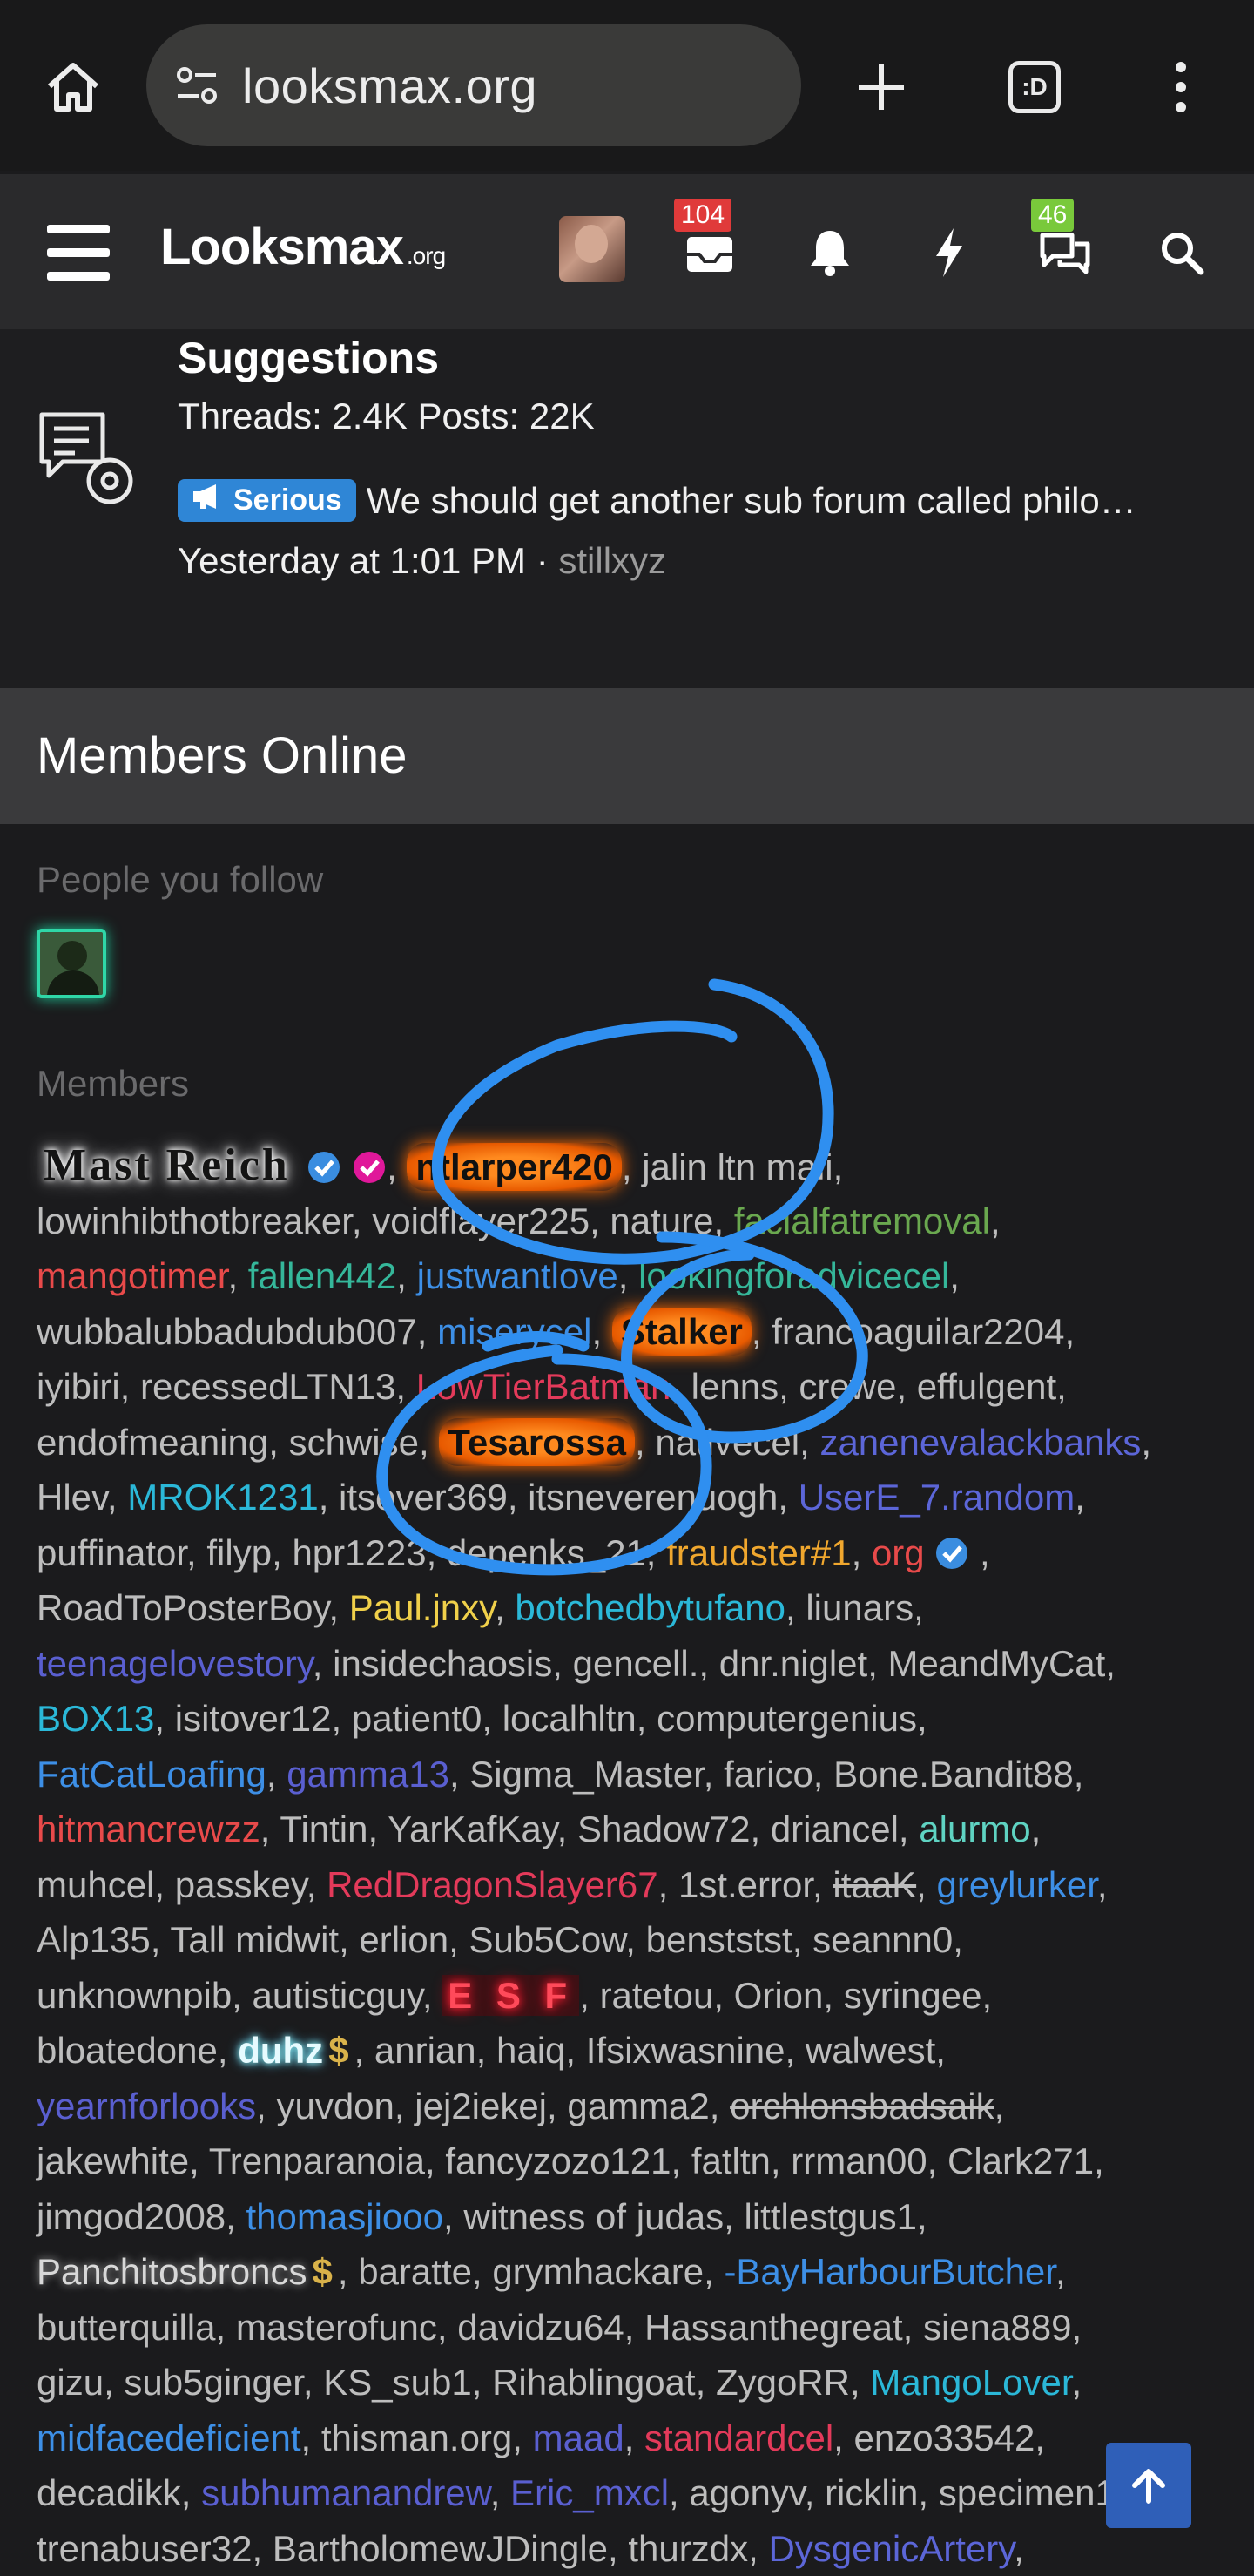 This screenshot has width=1254, height=2576. I want to click on member-link: rrman00, so click(859, 2160).